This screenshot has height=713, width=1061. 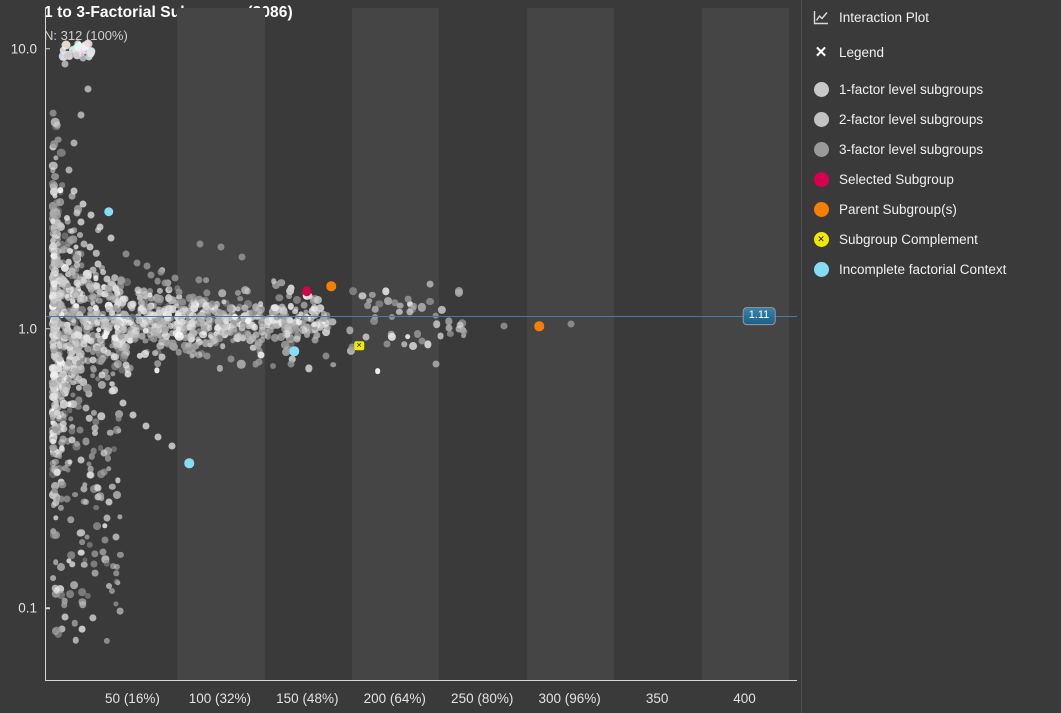 I want to click on legend-item: Selected Subgroup, so click(x=883, y=179).